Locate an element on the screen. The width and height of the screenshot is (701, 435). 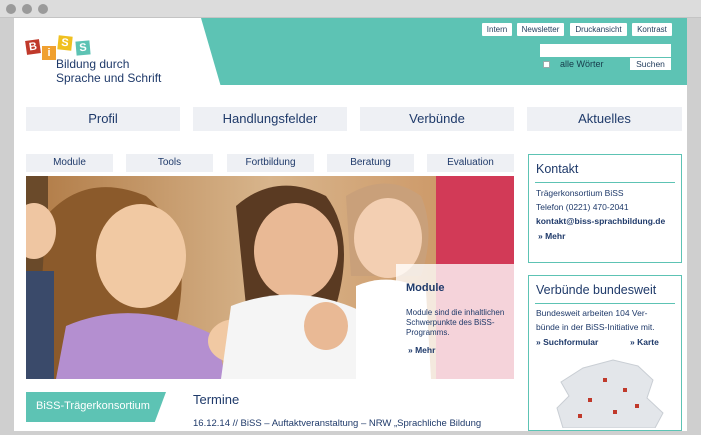
meta-nav-druckansicht: Druckansicht is located at coordinates (598, 29).